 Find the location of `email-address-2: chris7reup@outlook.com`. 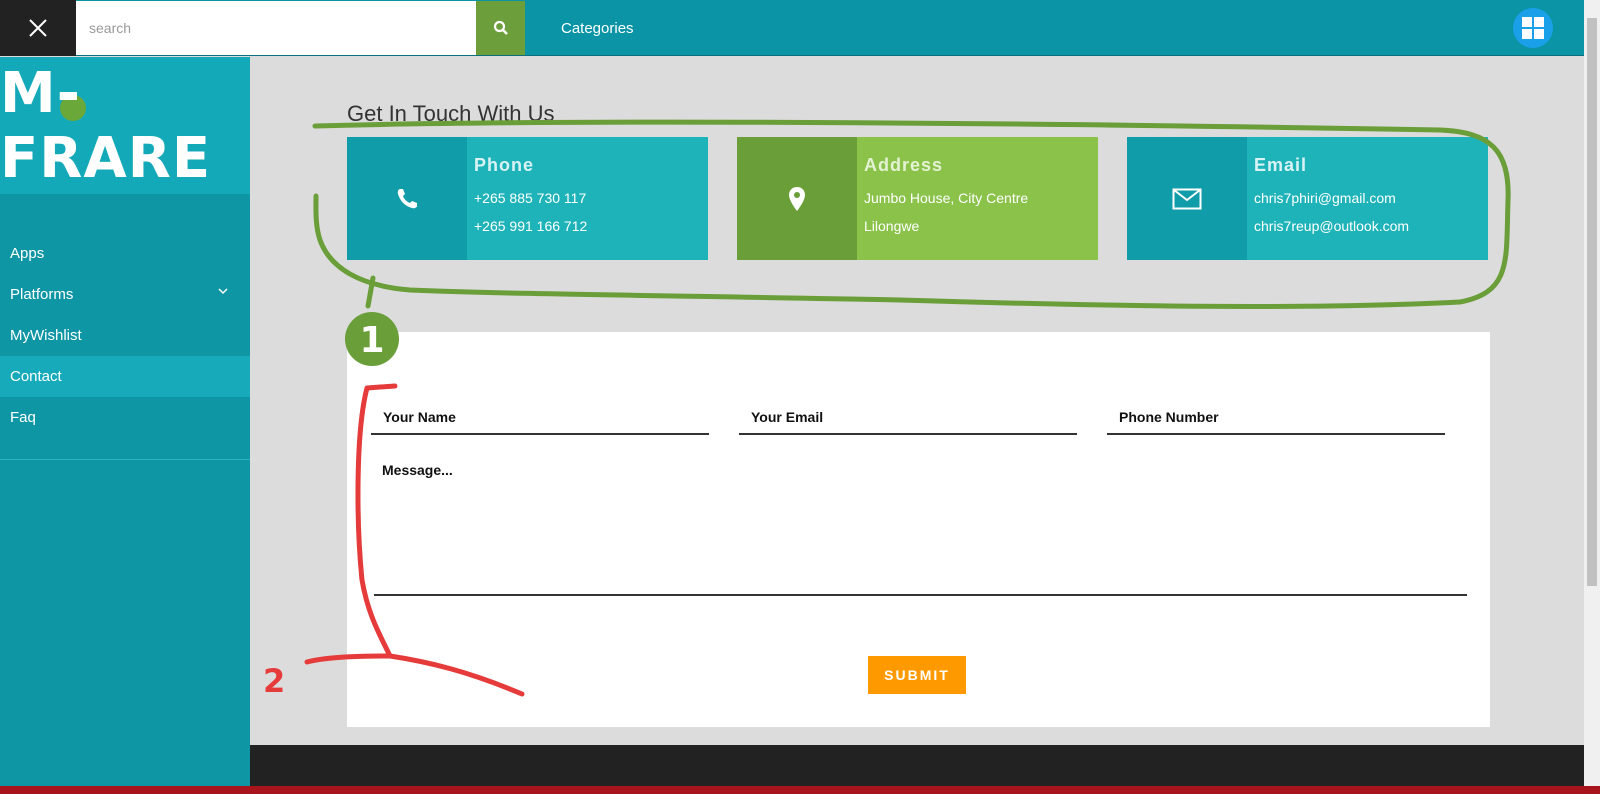

email-address-2: chris7reup@outlook.com is located at coordinates (1332, 226).